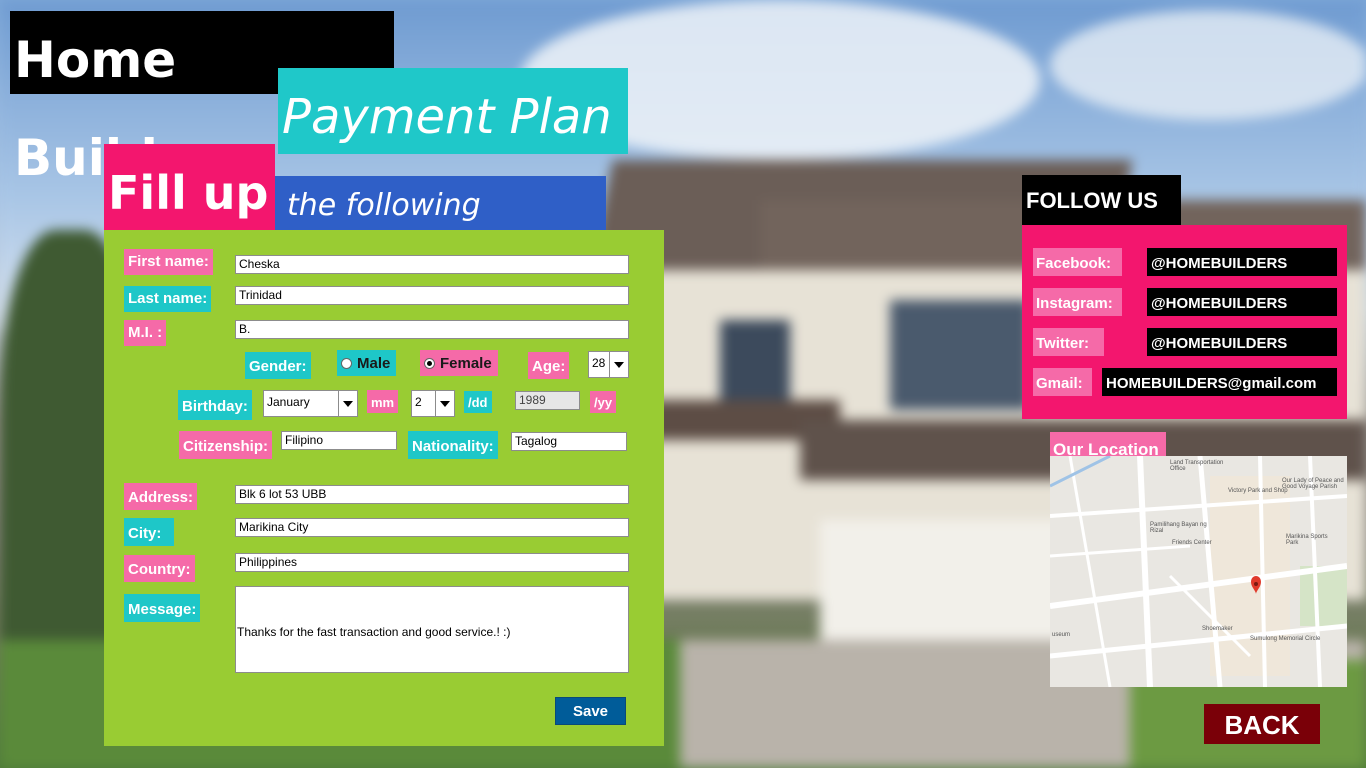 Image resolution: width=1366 pixels, height=768 pixels. What do you see at coordinates (549, 365) in the screenshot?
I see `age-label: Age:` at bounding box center [549, 365].